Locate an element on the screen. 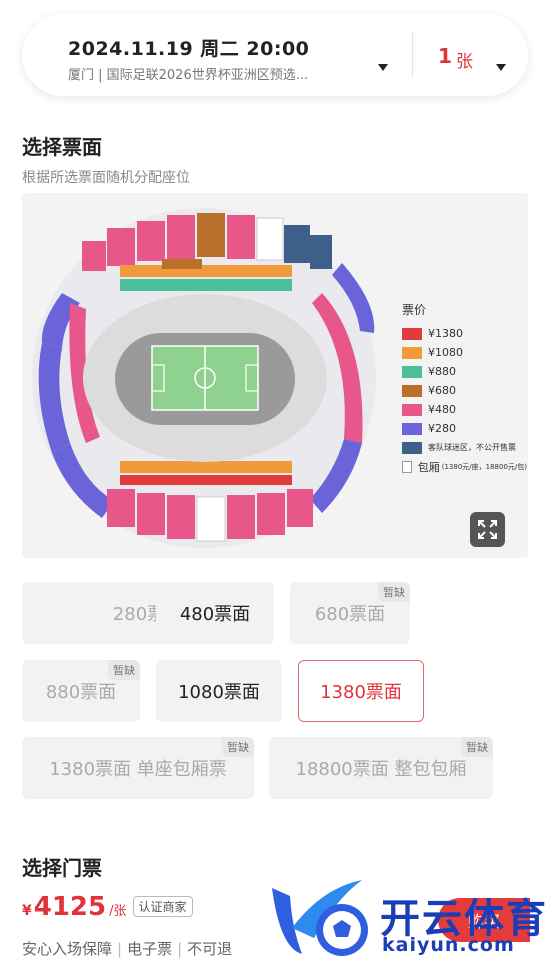  event-datetime: 2024.11.19 周二 20:00 is located at coordinates (189, 49).